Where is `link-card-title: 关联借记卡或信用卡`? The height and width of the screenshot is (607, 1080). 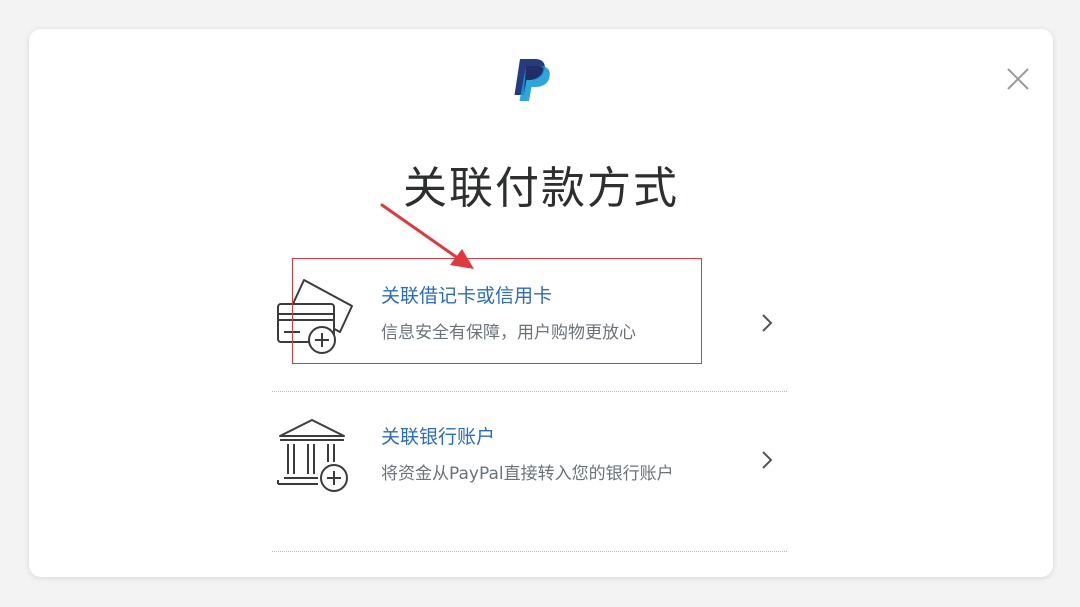
link-card-title: 关联借记卡或信用卡 is located at coordinates (467, 296).